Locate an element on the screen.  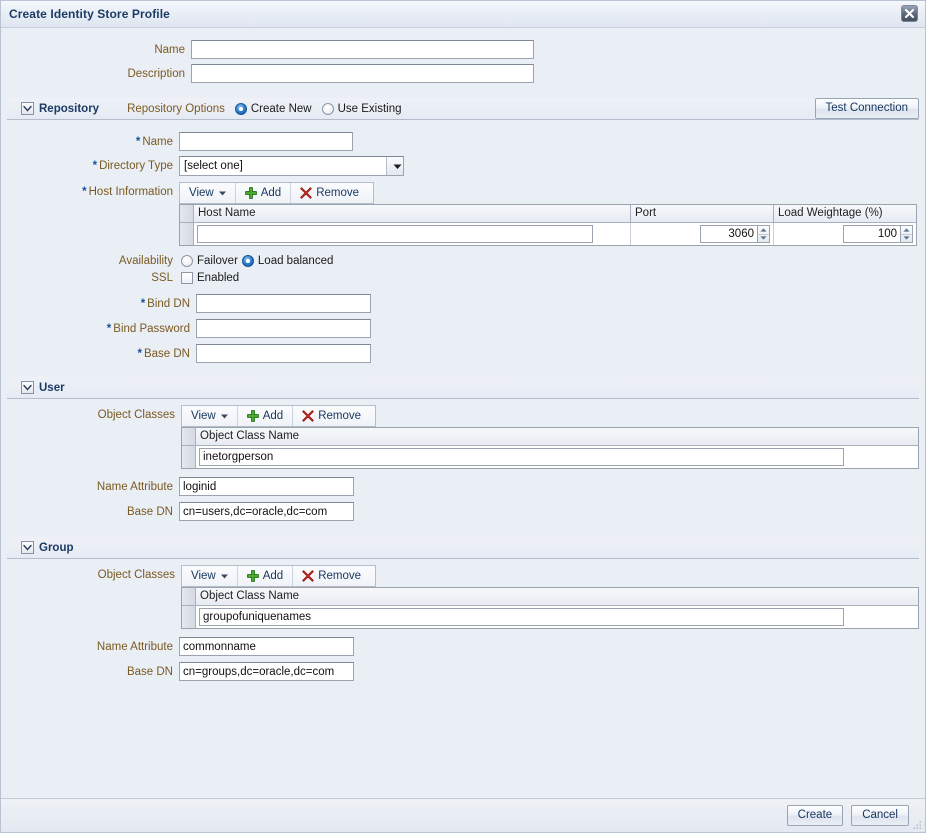
chevron-down-icon-user is located at coordinates (27, 387).